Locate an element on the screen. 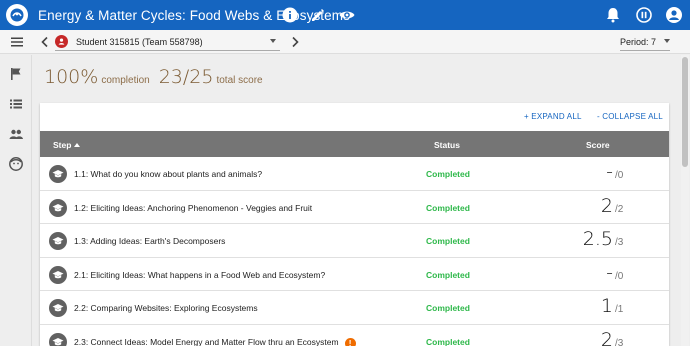  step-title: 1.3: Adding Ideas: Earth's Decomposers is located at coordinates (149, 241).